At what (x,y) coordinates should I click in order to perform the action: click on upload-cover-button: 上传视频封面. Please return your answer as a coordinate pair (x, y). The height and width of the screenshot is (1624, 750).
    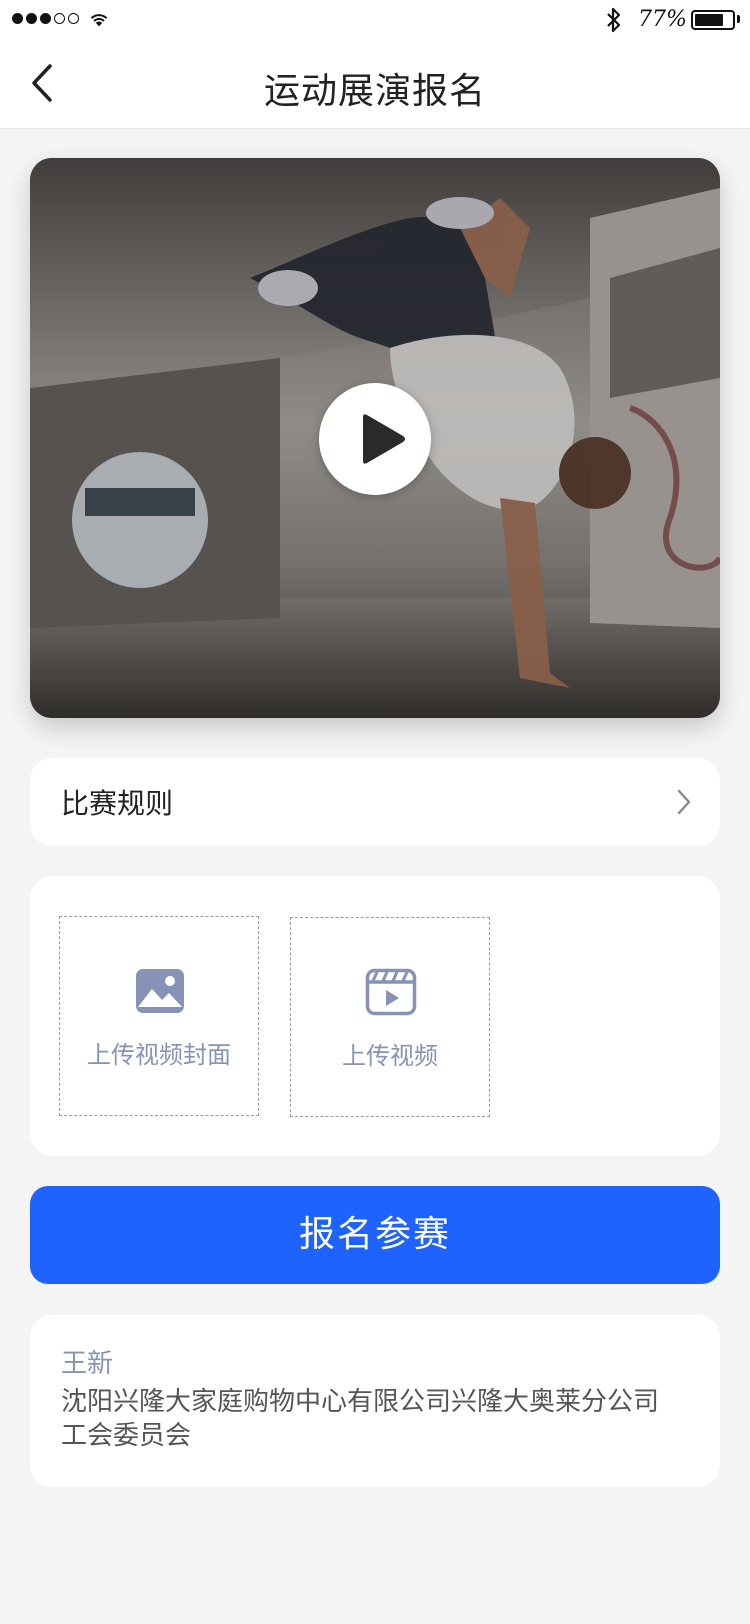
    Looking at the image, I should click on (159, 1016).